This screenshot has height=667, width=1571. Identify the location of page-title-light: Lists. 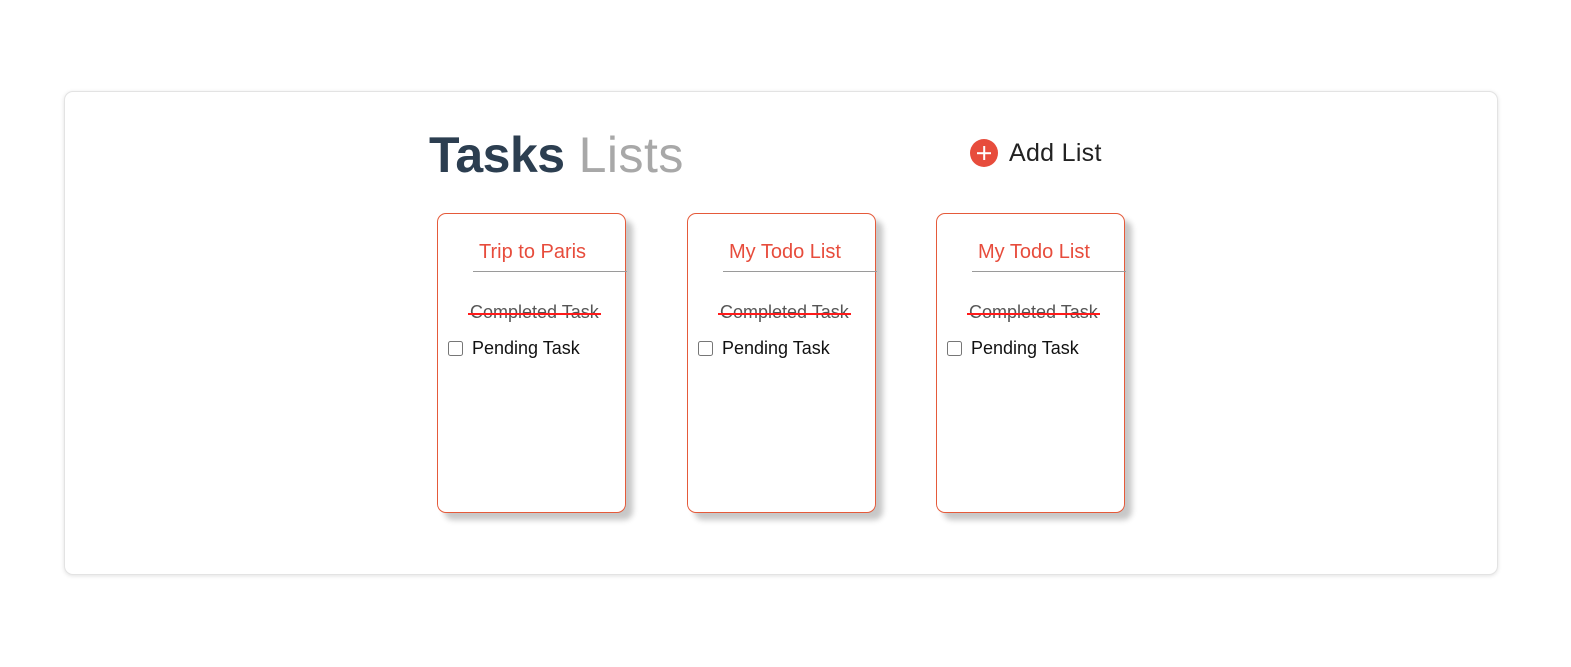
(631, 155).